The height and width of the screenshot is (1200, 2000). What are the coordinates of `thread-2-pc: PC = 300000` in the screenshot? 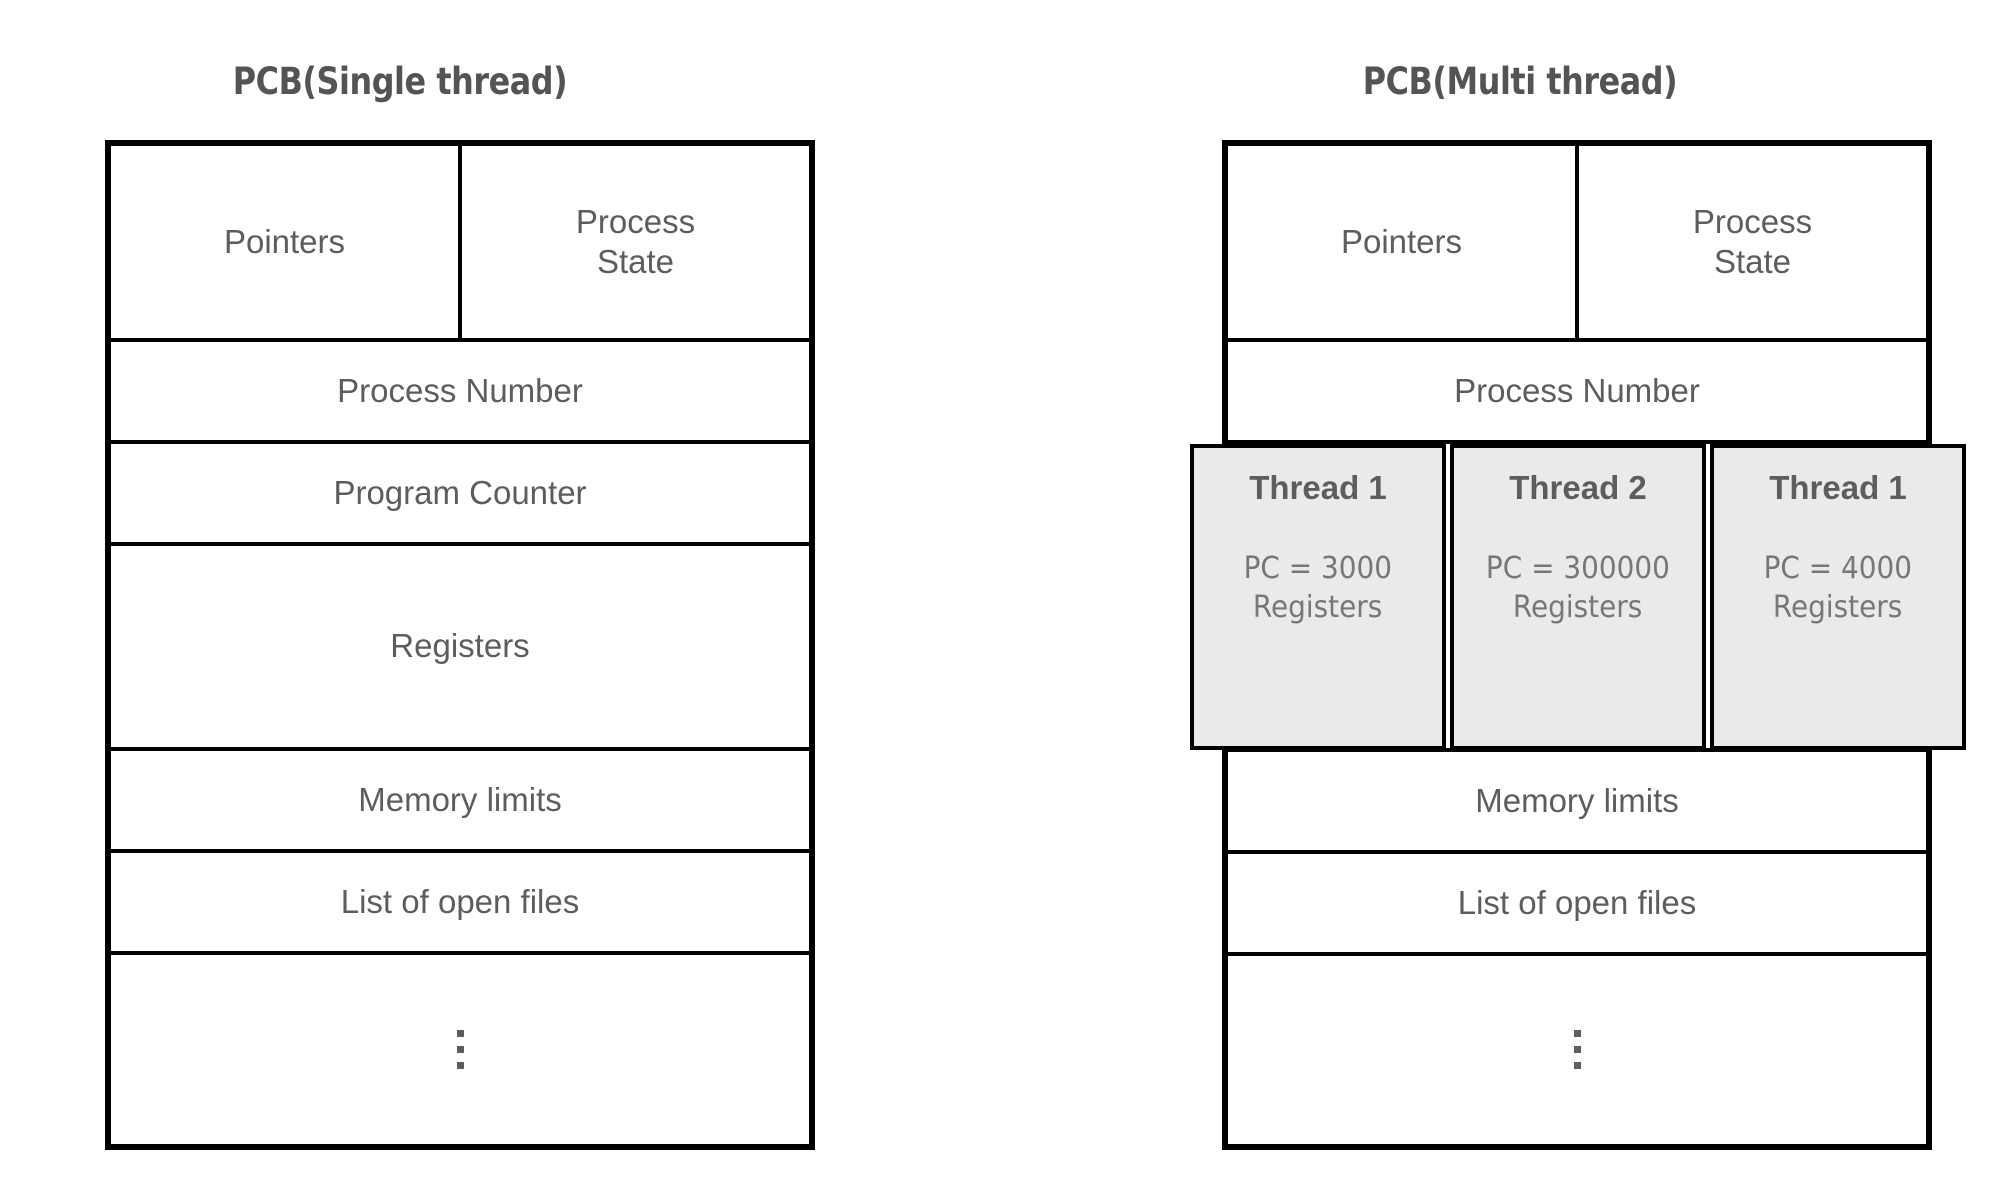 It's located at (1578, 569).